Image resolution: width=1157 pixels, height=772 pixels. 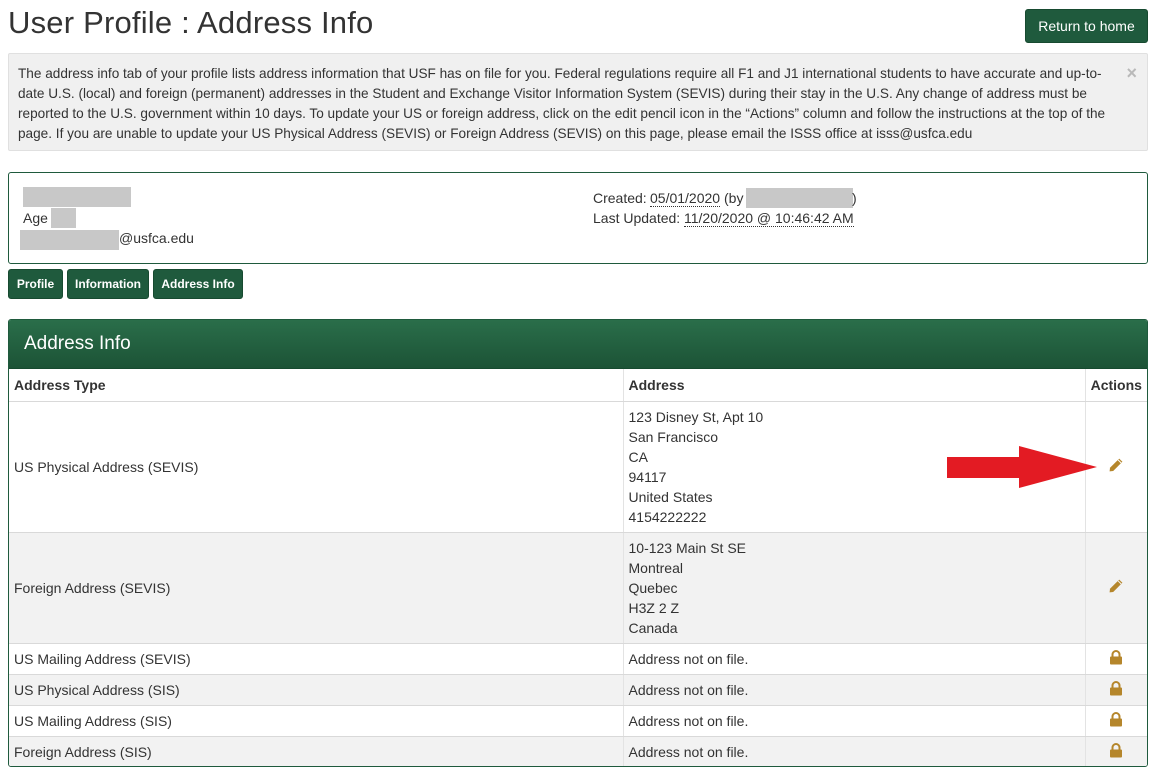 I want to click on address-line: Quebec, so click(x=653, y=587).